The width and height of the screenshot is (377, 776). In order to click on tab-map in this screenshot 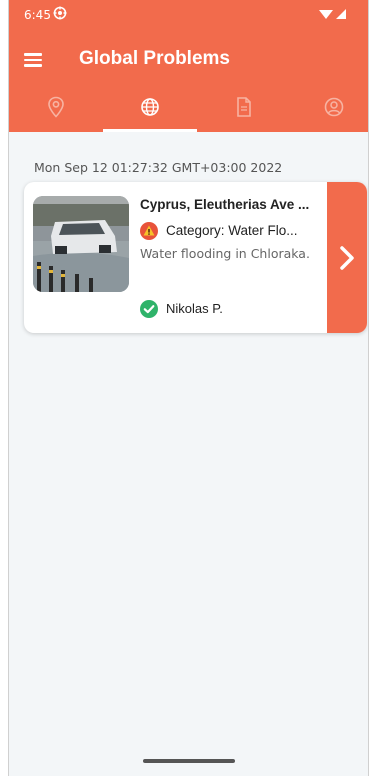, I will do `click(56, 111)`.